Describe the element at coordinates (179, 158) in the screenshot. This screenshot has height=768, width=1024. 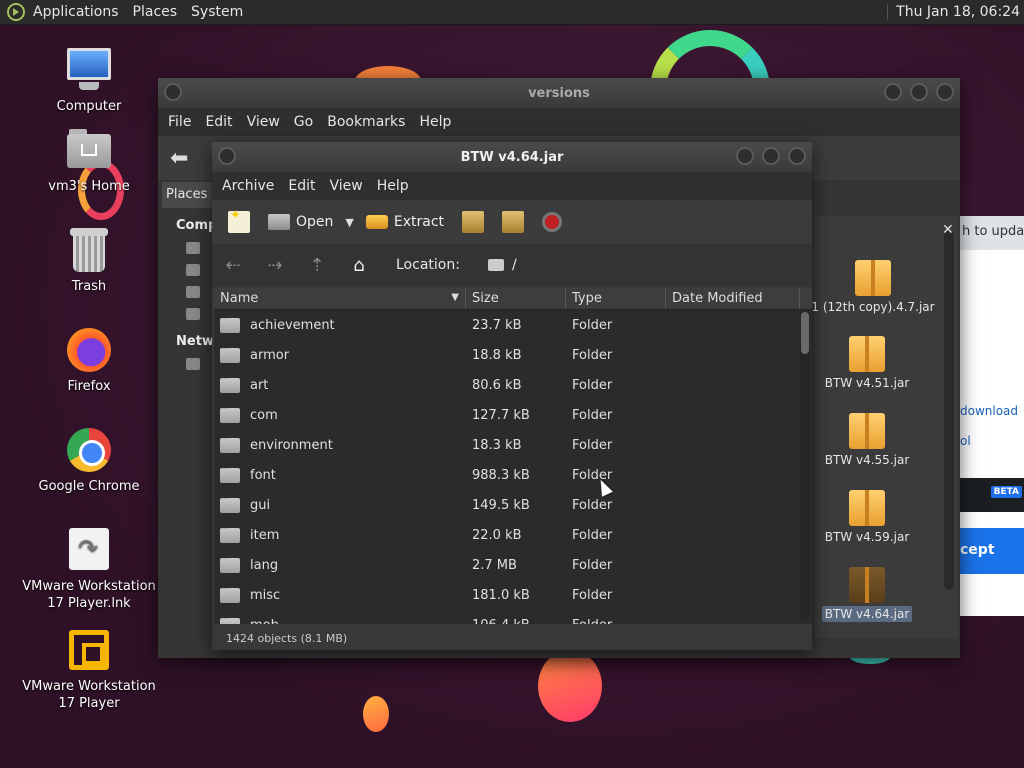
I see `back-arrow-icon: ⬅` at that location.